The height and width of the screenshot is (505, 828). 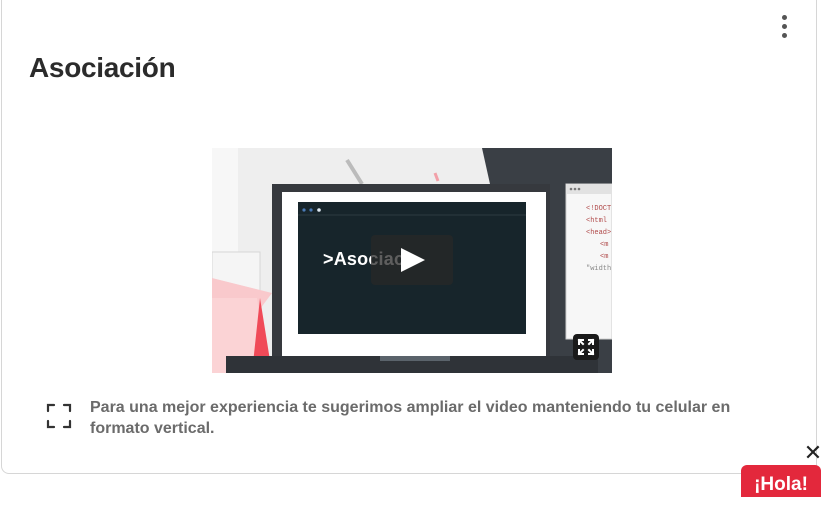 What do you see at coordinates (598, 233) in the screenshot?
I see `code-line: <head>` at bounding box center [598, 233].